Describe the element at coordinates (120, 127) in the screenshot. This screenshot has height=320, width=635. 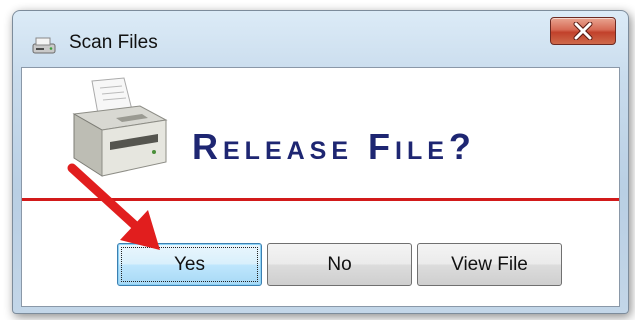
I see `printer-icon` at that location.